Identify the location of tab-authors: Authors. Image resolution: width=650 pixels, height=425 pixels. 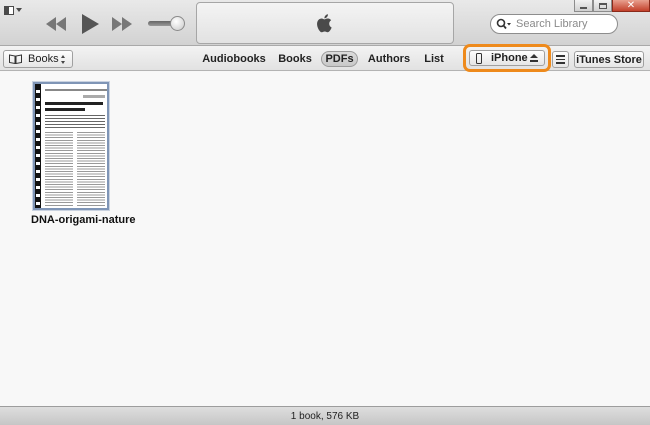
(389, 59).